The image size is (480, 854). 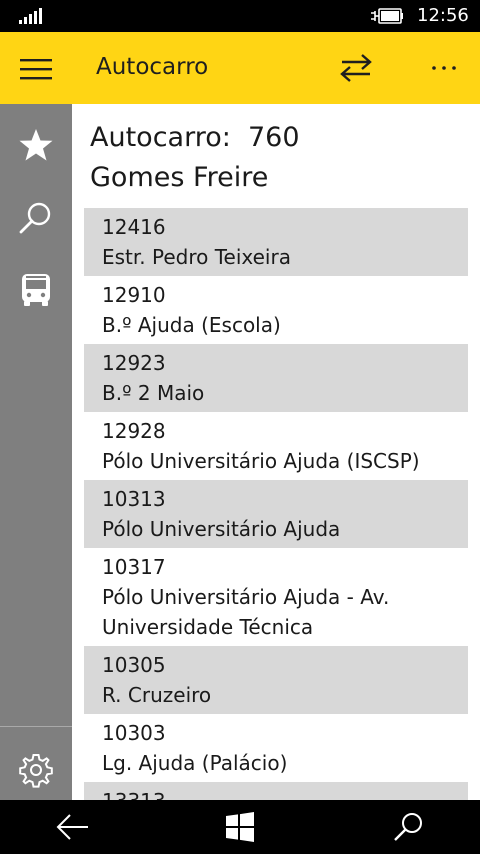 What do you see at coordinates (134, 431) in the screenshot?
I see `stop-code: 12928` at bounding box center [134, 431].